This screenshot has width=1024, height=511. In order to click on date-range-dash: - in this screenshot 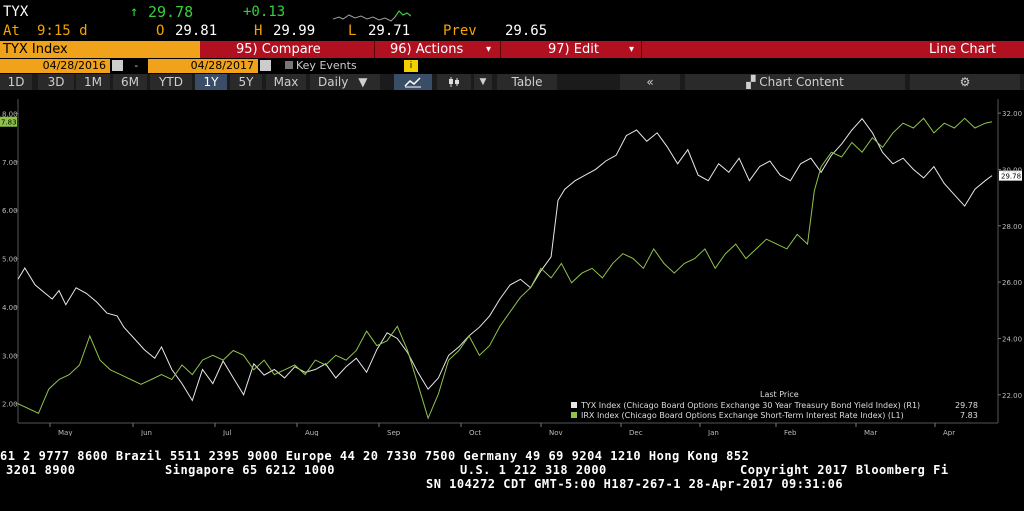, I will do `click(136, 65)`.